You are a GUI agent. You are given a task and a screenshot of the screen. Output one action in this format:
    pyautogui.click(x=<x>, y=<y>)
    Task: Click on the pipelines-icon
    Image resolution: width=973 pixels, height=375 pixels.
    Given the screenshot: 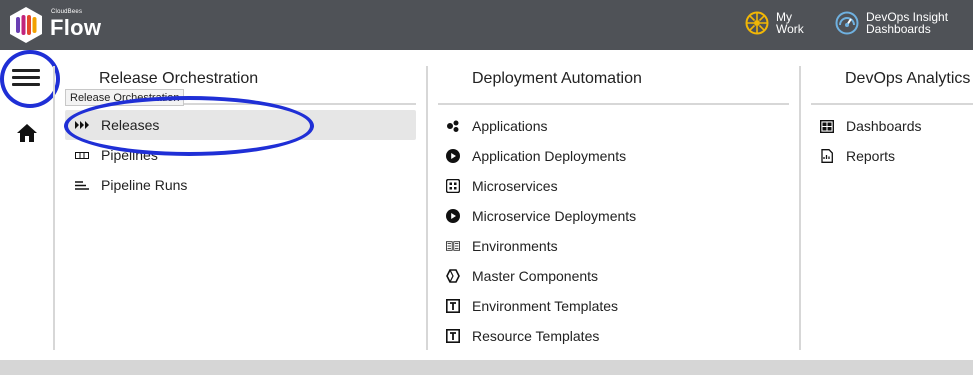 What is the action you would take?
    pyautogui.click(x=82, y=155)
    